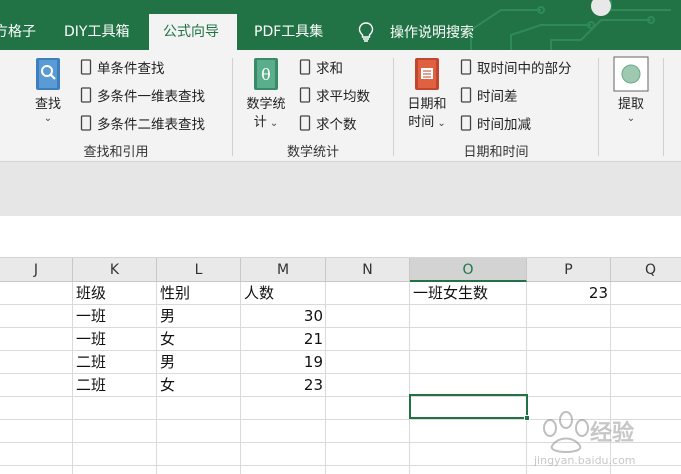 Image resolution: width=681 pixels, height=474 pixels. I want to click on result-value-cell: 23, so click(569, 293).